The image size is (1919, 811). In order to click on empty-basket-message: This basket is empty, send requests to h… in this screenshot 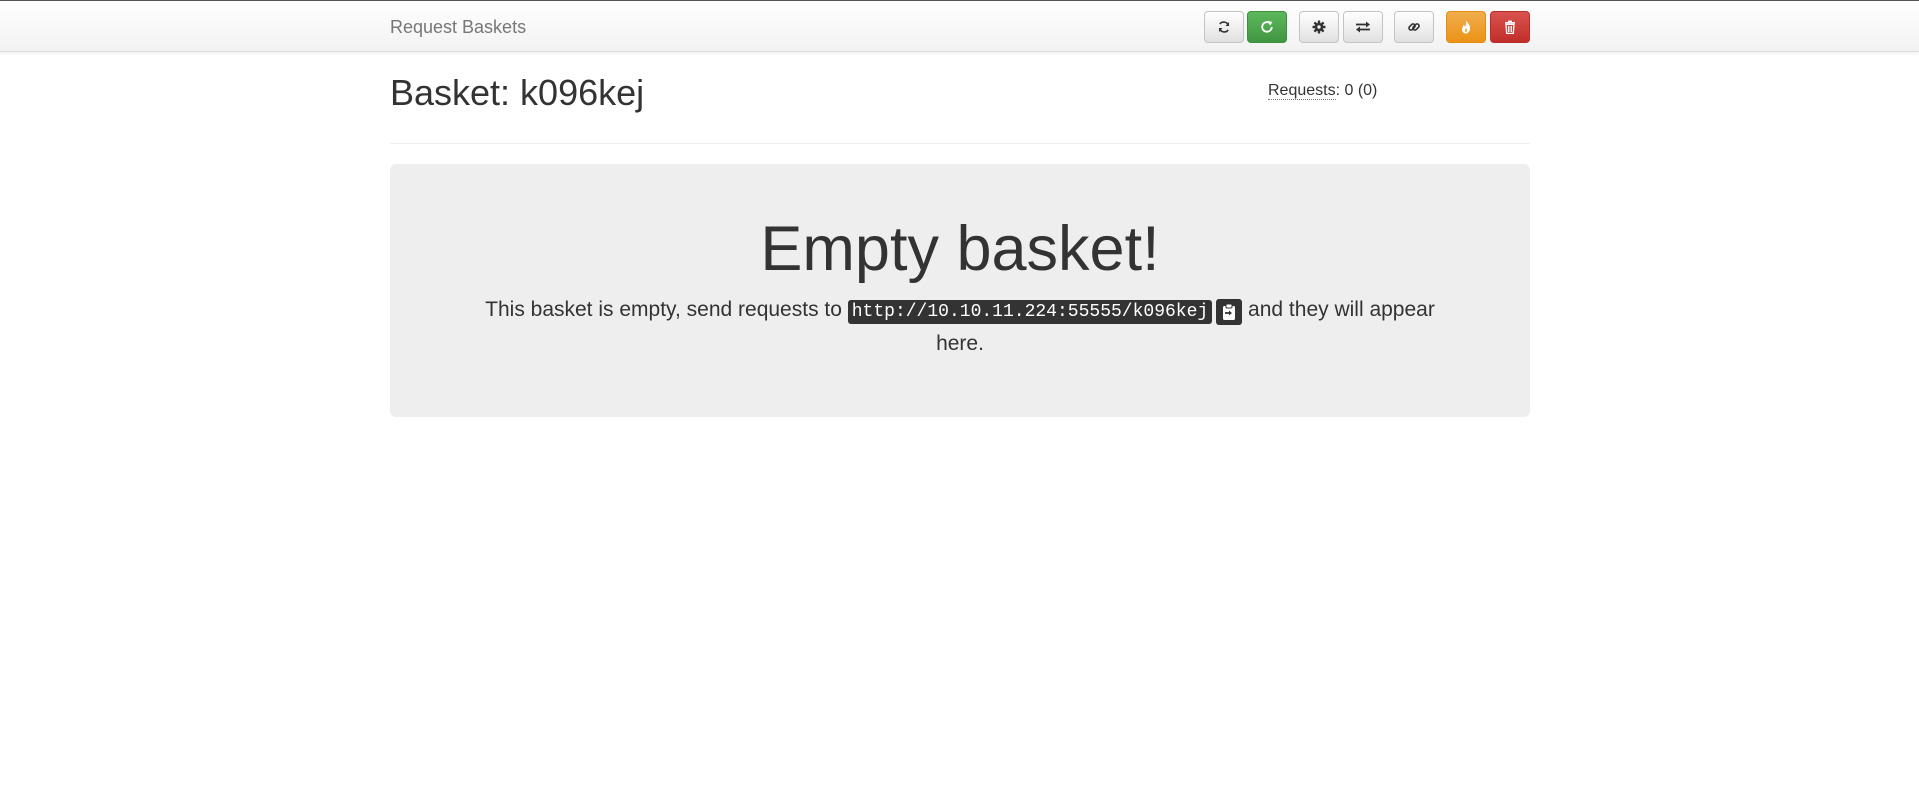, I will do `click(960, 326)`.